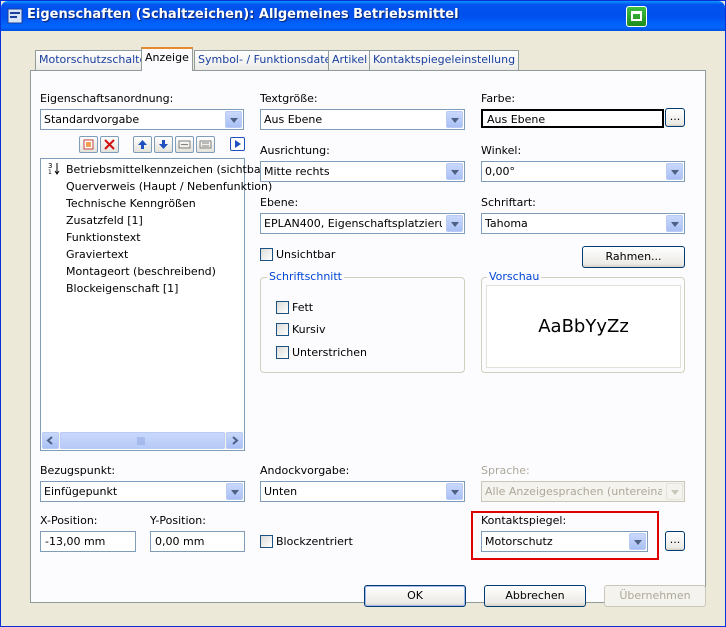 This screenshot has height=627, width=726. What do you see at coordinates (279, 202) in the screenshot?
I see `layer-label: Ebene:` at bounding box center [279, 202].